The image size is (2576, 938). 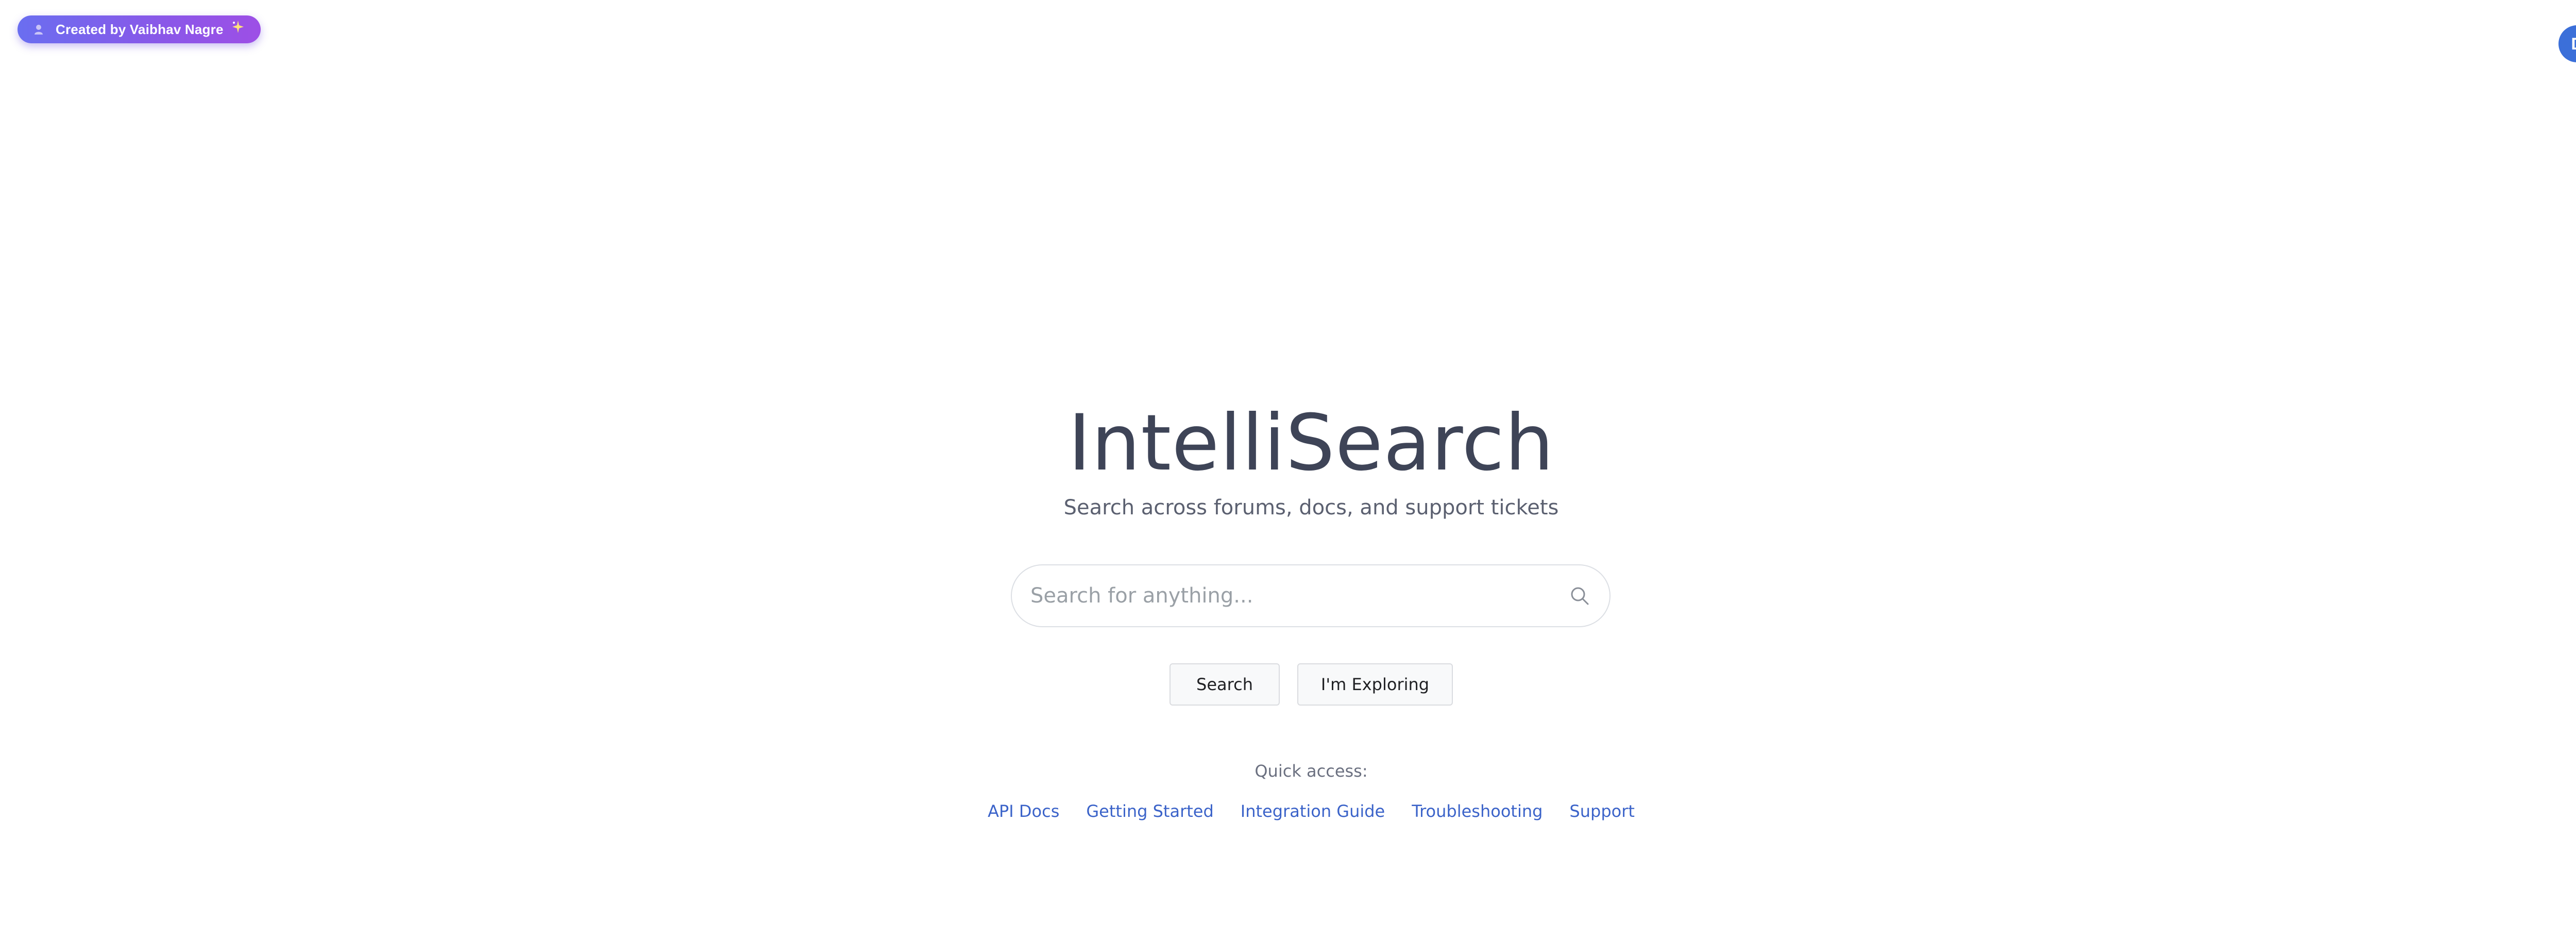 I want to click on quick-access-label: Quick access:, so click(x=1311, y=771).